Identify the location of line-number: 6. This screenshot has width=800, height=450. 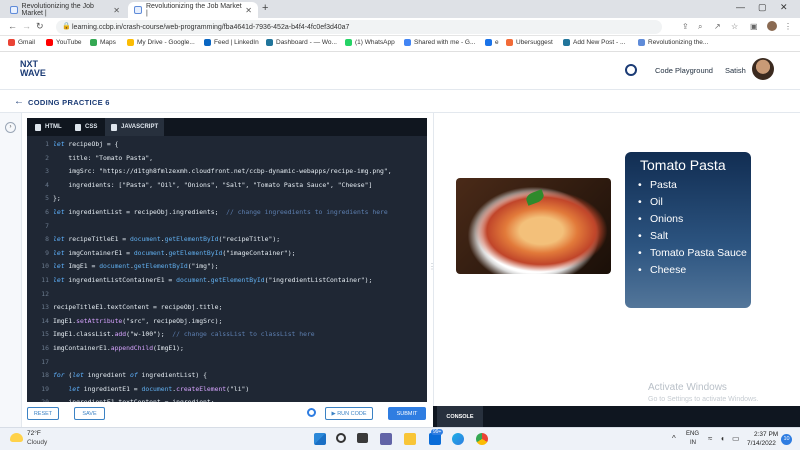
(47, 211).